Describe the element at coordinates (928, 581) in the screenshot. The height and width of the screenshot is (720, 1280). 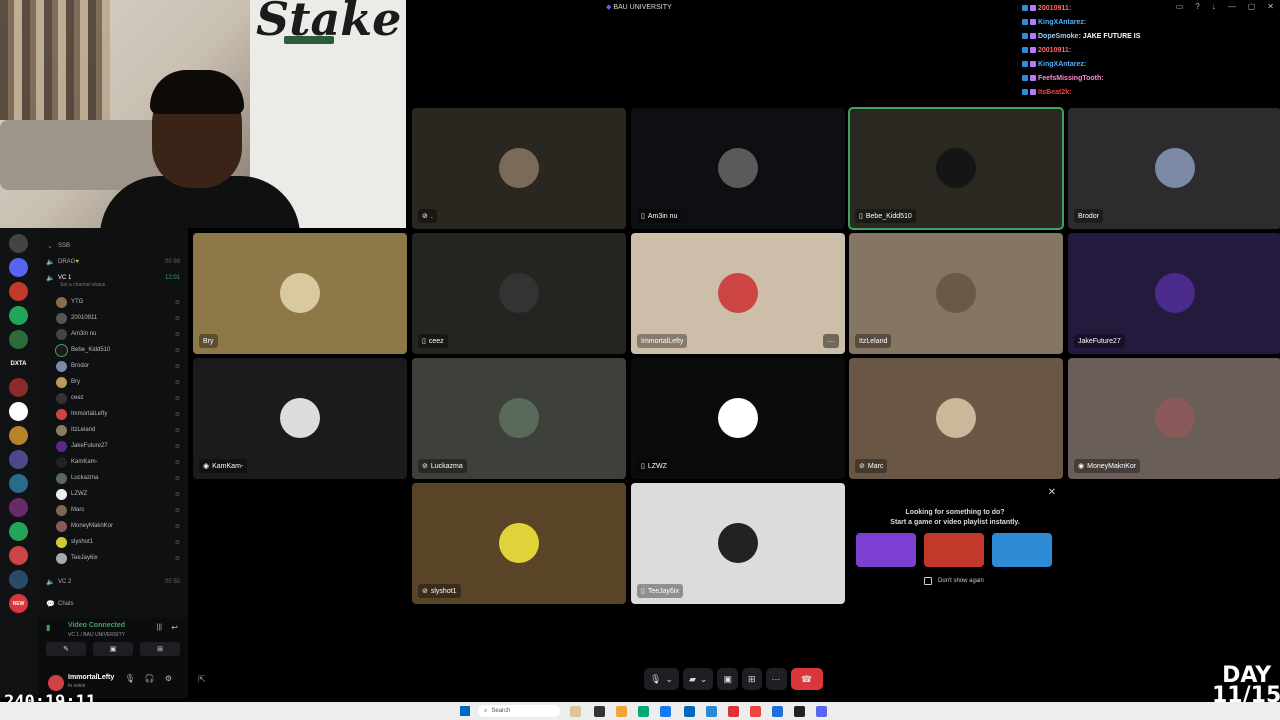
I see `checkbox` at that location.